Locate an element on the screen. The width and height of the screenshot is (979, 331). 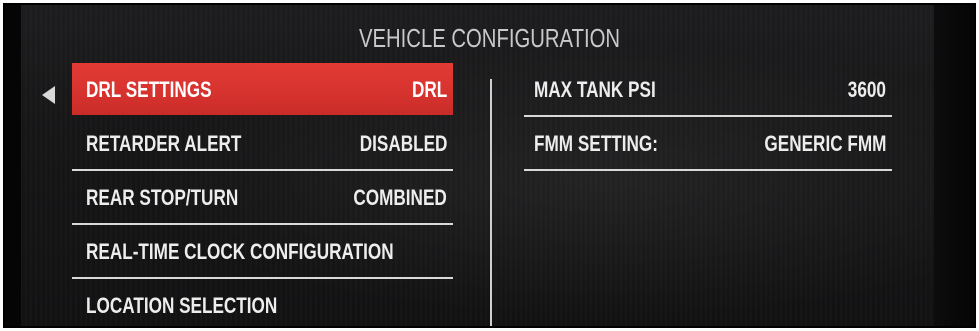
menu-item-value: COMBINED is located at coordinates (400, 197).